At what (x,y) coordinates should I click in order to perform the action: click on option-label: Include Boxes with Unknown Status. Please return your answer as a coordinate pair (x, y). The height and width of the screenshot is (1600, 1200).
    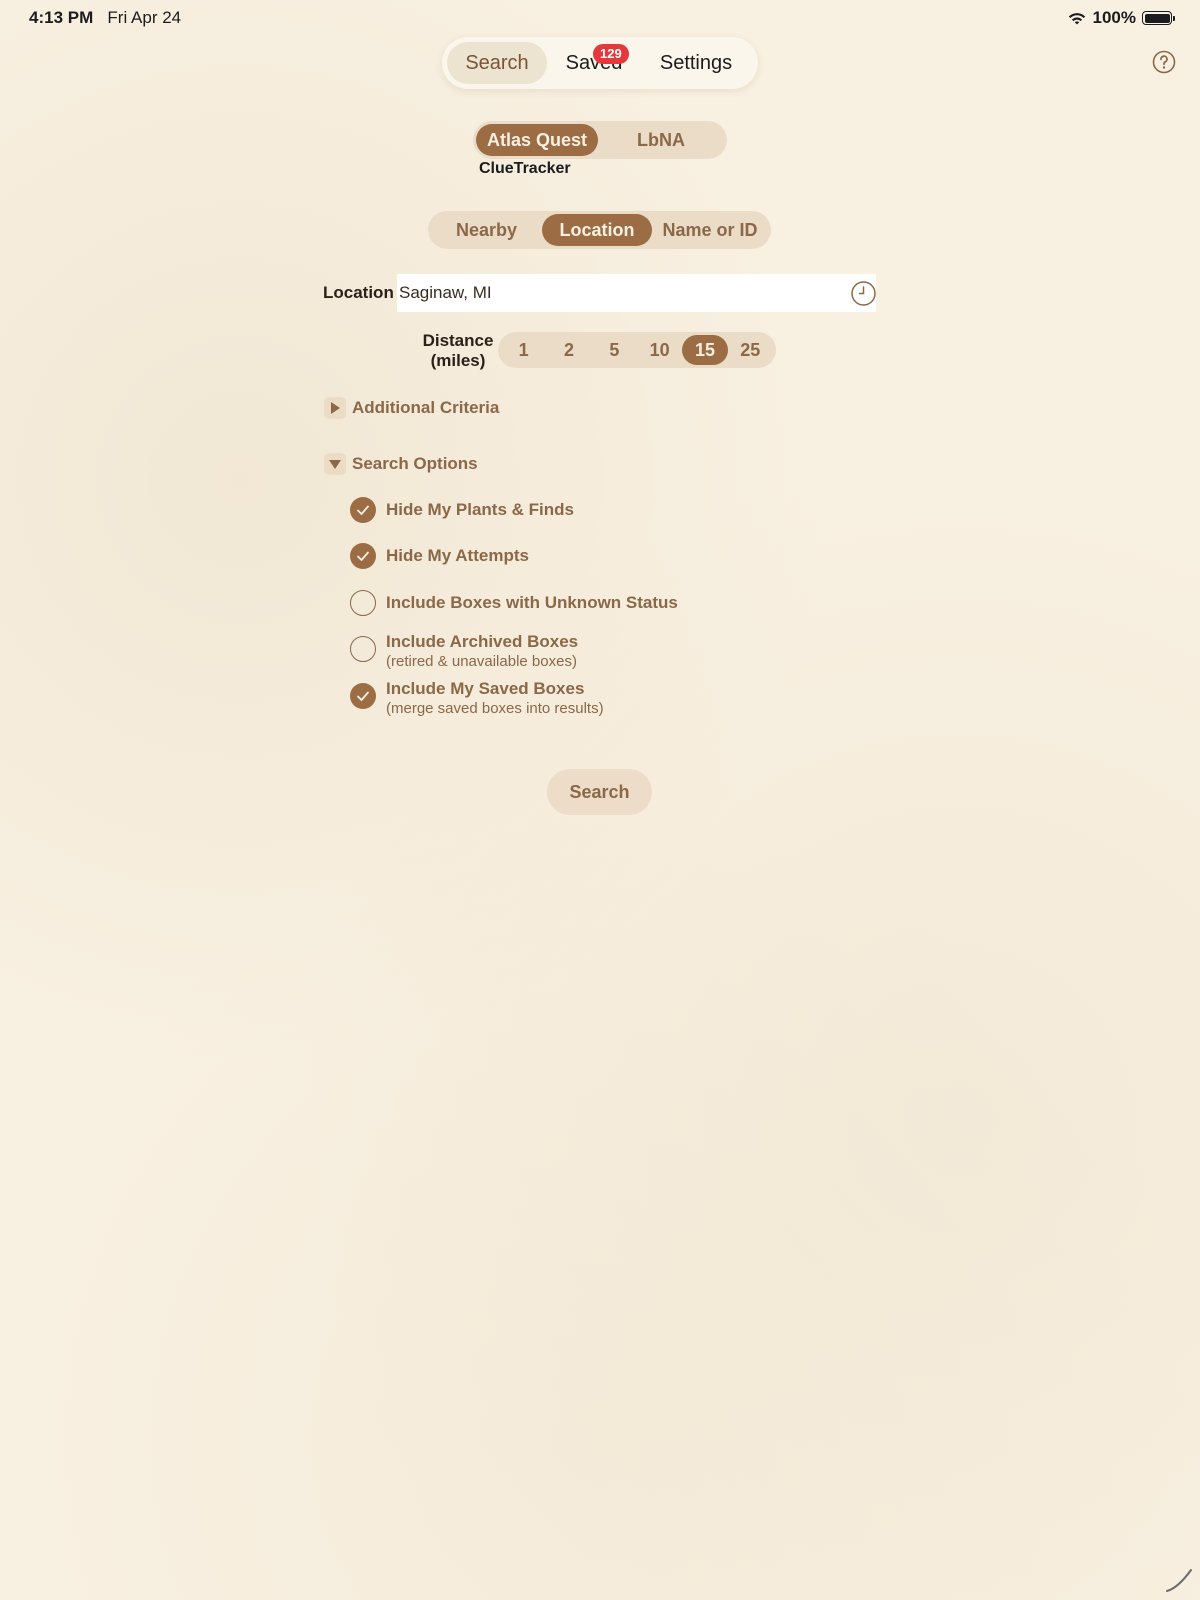
    Looking at the image, I should click on (532, 602).